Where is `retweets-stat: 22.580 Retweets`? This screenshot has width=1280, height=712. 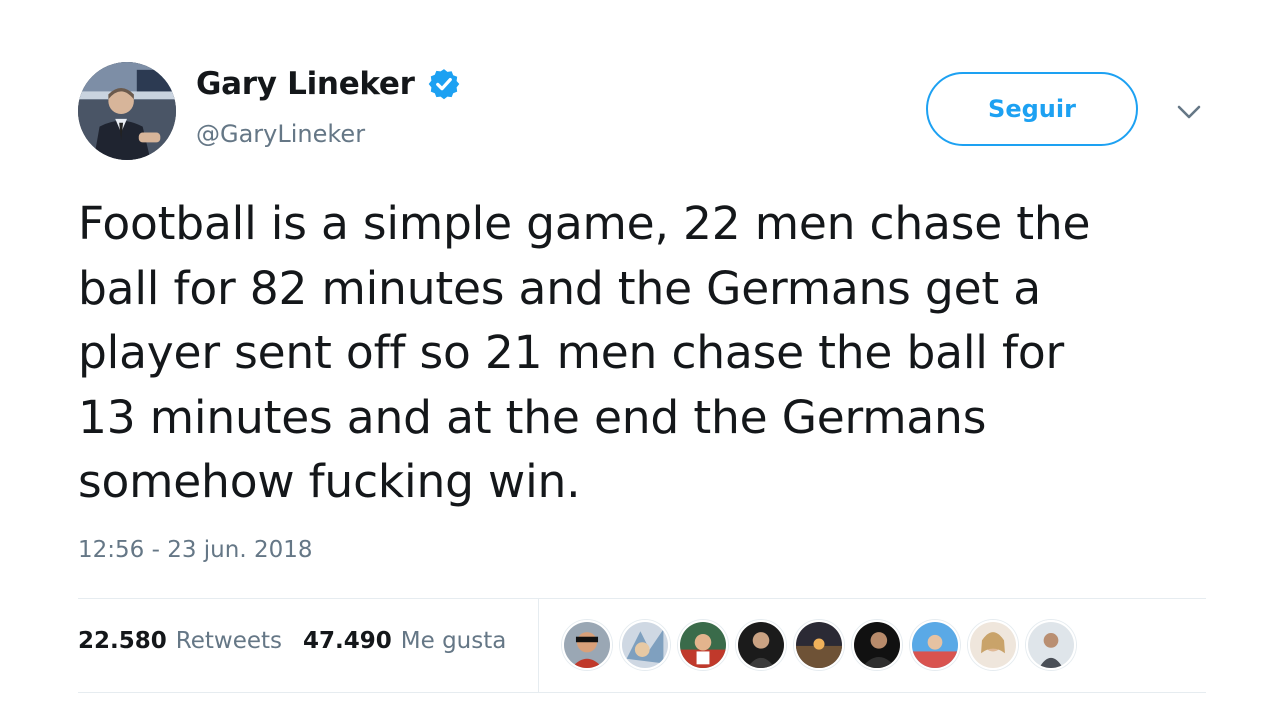 retweets-stat: 22.580 Retweets is located at coordinates (180, 641).